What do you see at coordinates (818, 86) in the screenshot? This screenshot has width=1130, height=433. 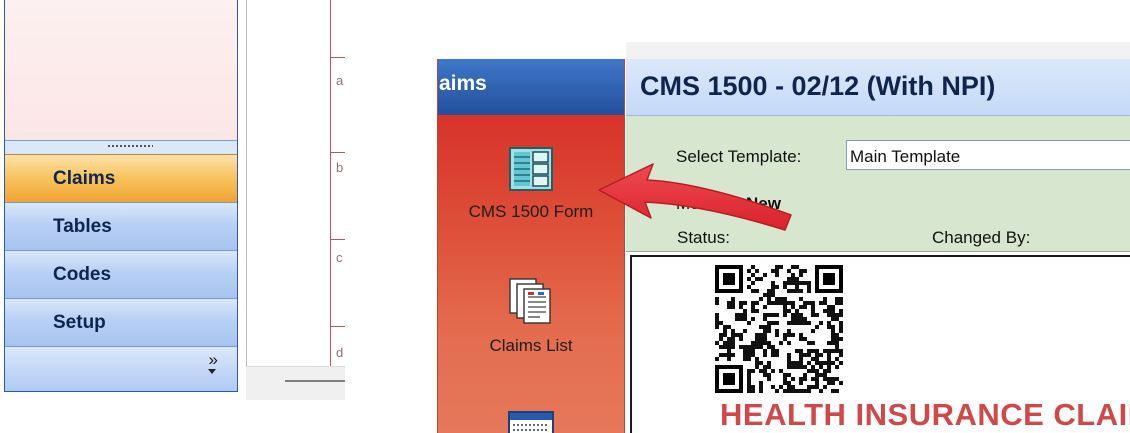 I see `document-title: CMS 1500 - 02/12 (With NPI)` at bounding box center [818, 86].